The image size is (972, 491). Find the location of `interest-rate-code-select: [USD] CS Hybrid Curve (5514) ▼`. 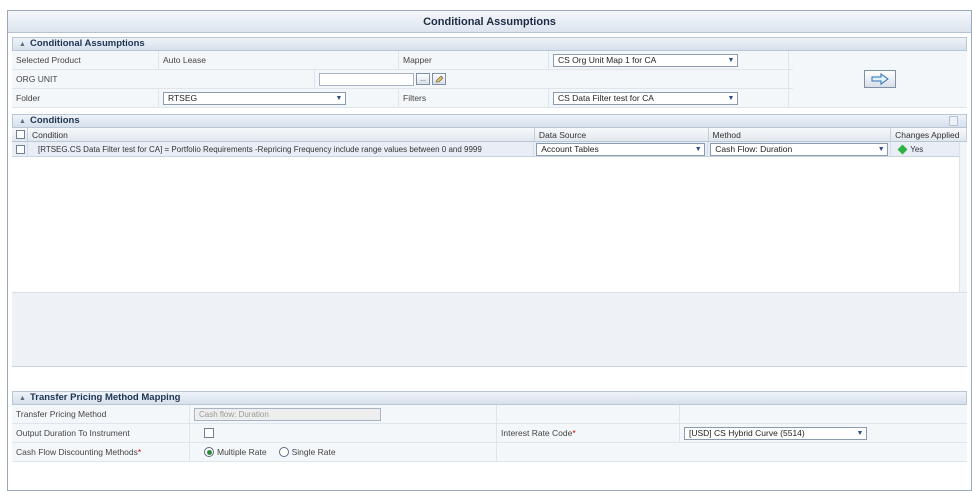

interest-rate-code-select: [USD] CS Hybrid Curve (5514) ▼ is located at coordinates (775, 433).